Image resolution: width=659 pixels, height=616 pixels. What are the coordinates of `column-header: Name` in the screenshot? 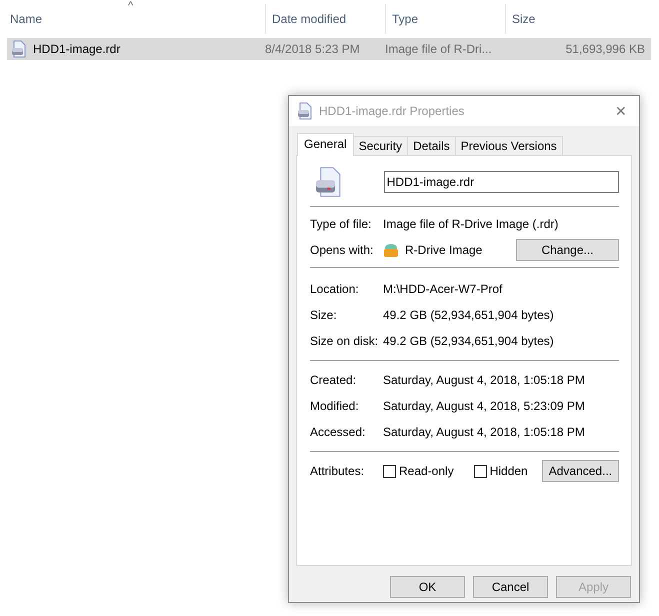 It's located at (26, 19).